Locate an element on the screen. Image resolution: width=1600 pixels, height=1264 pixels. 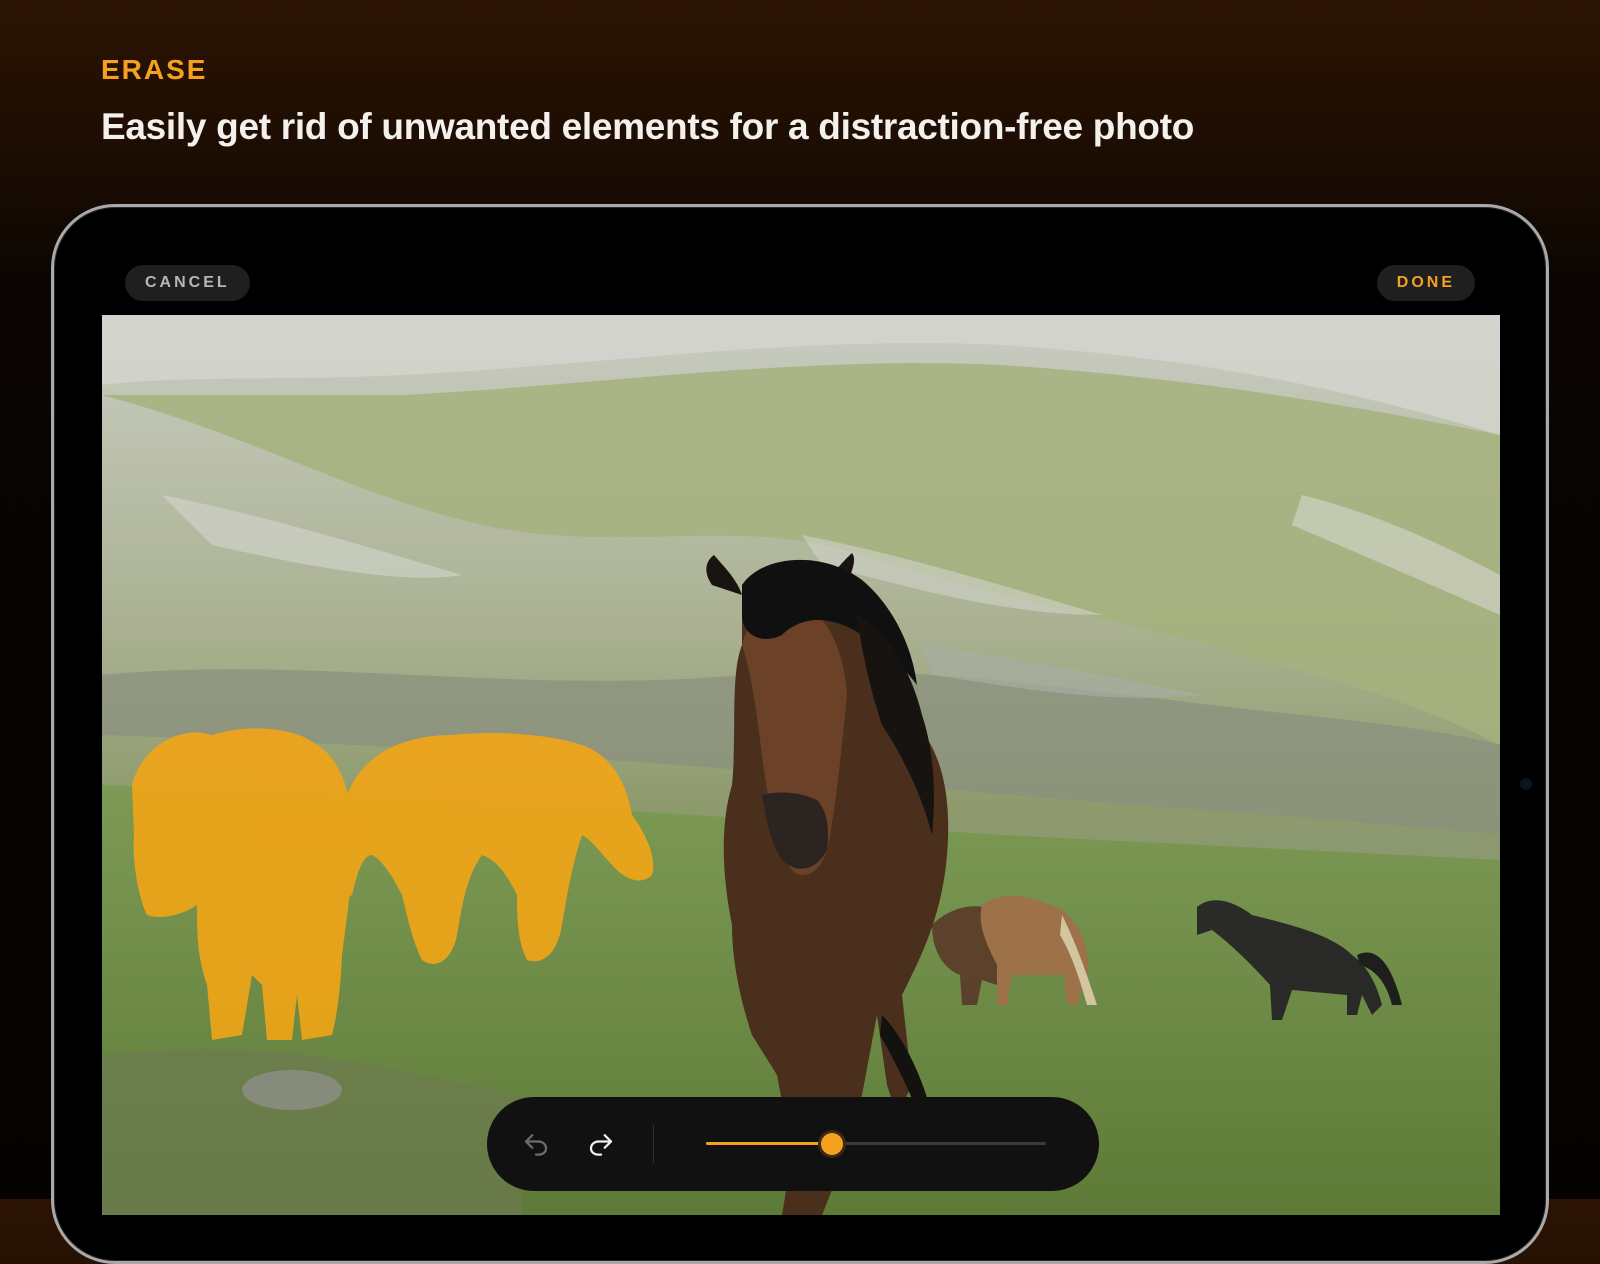
cancel-button: CANCEL is located at coordinates (187, 283).